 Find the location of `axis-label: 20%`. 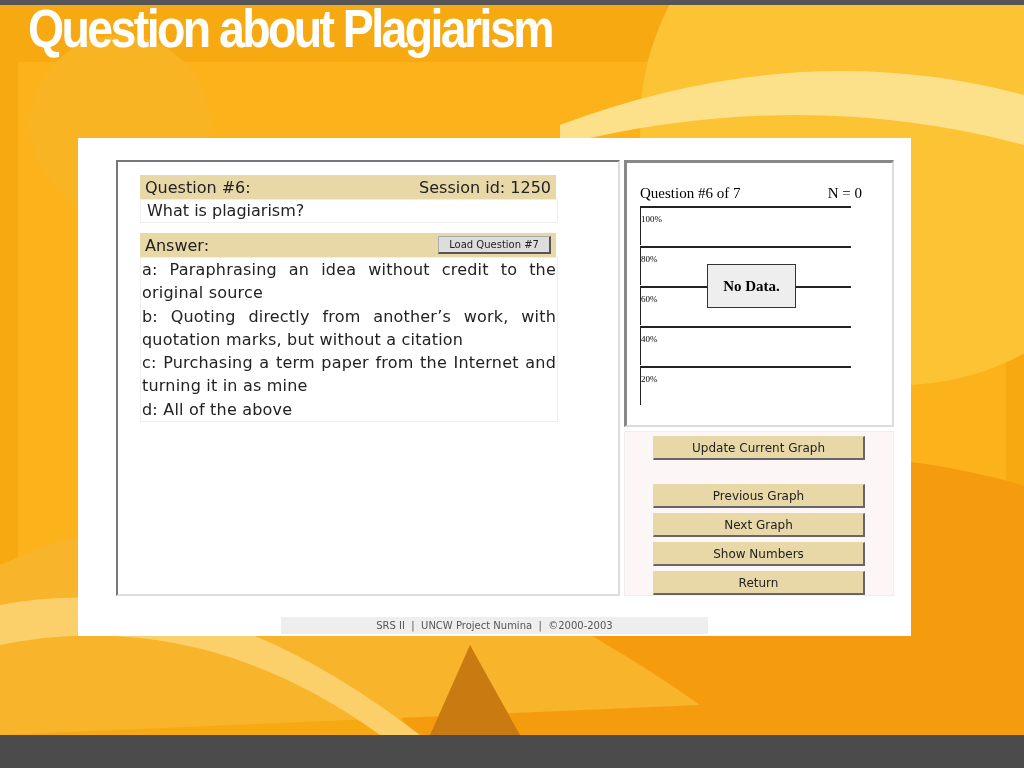

axis-label: 20% is located at coordinates (649, 379).